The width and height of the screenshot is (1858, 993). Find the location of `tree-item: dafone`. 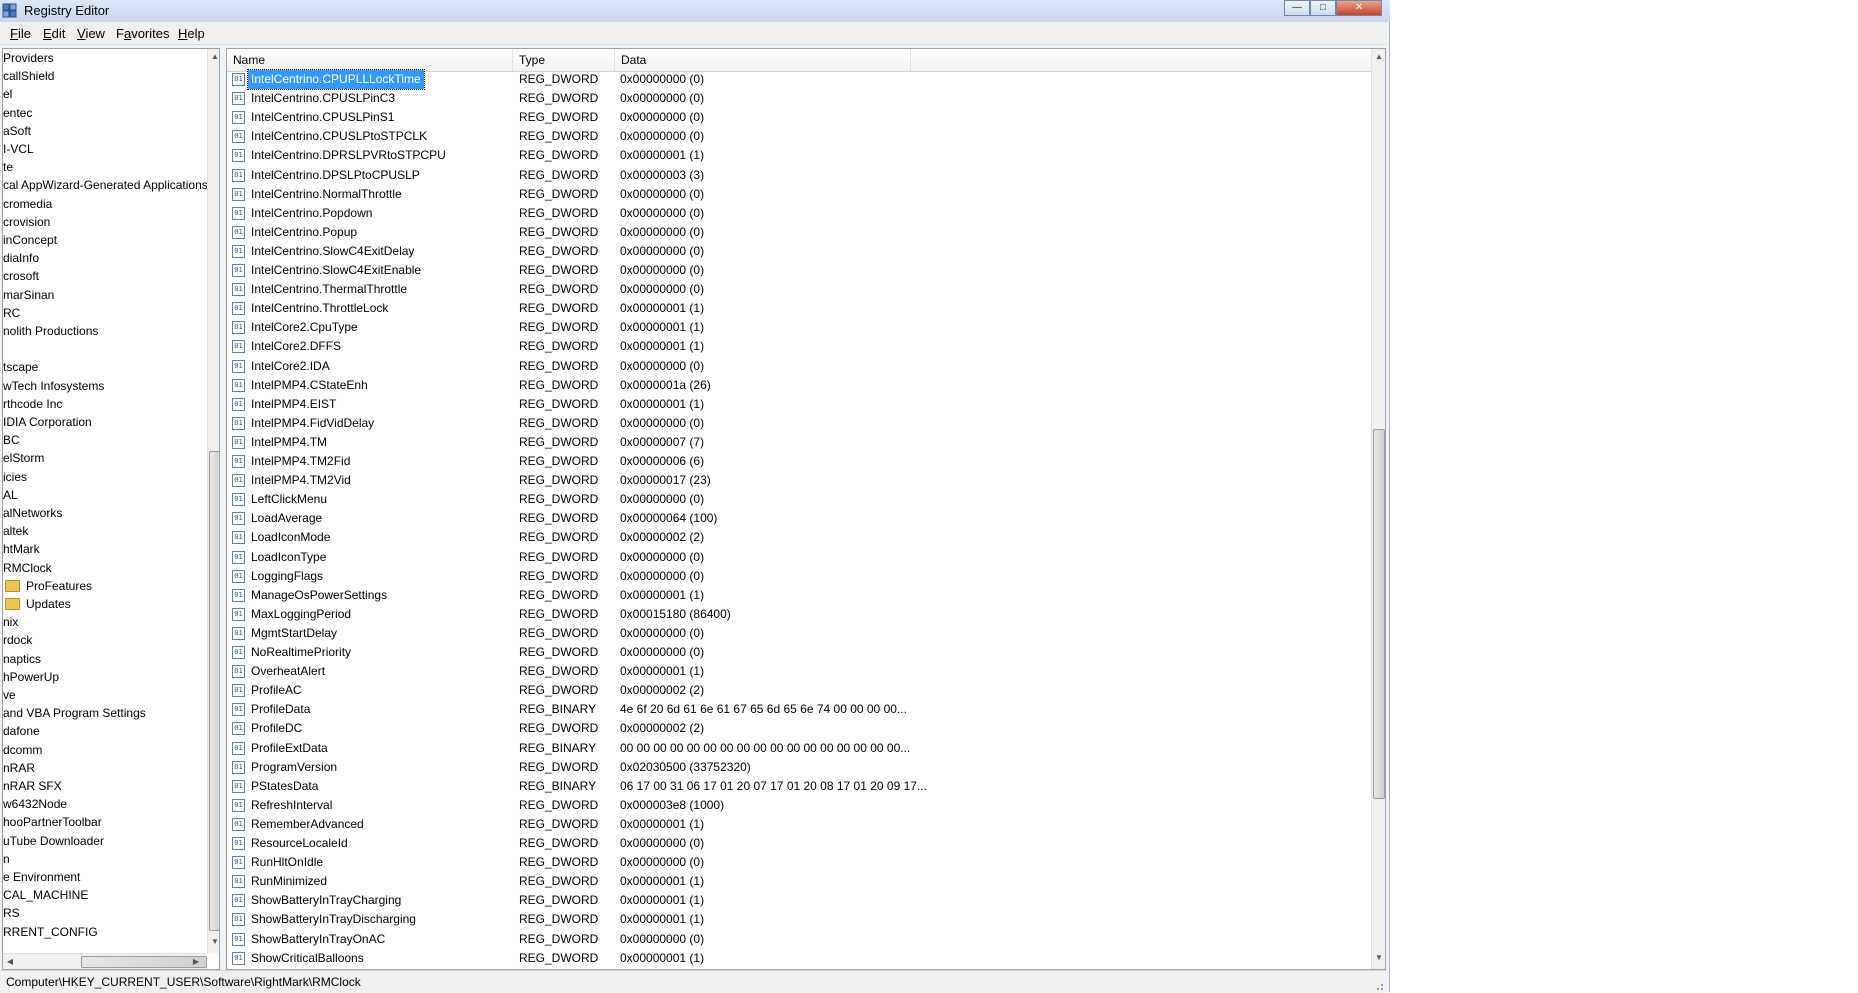

tree-item: dafone is located at coordinates (21, 731).